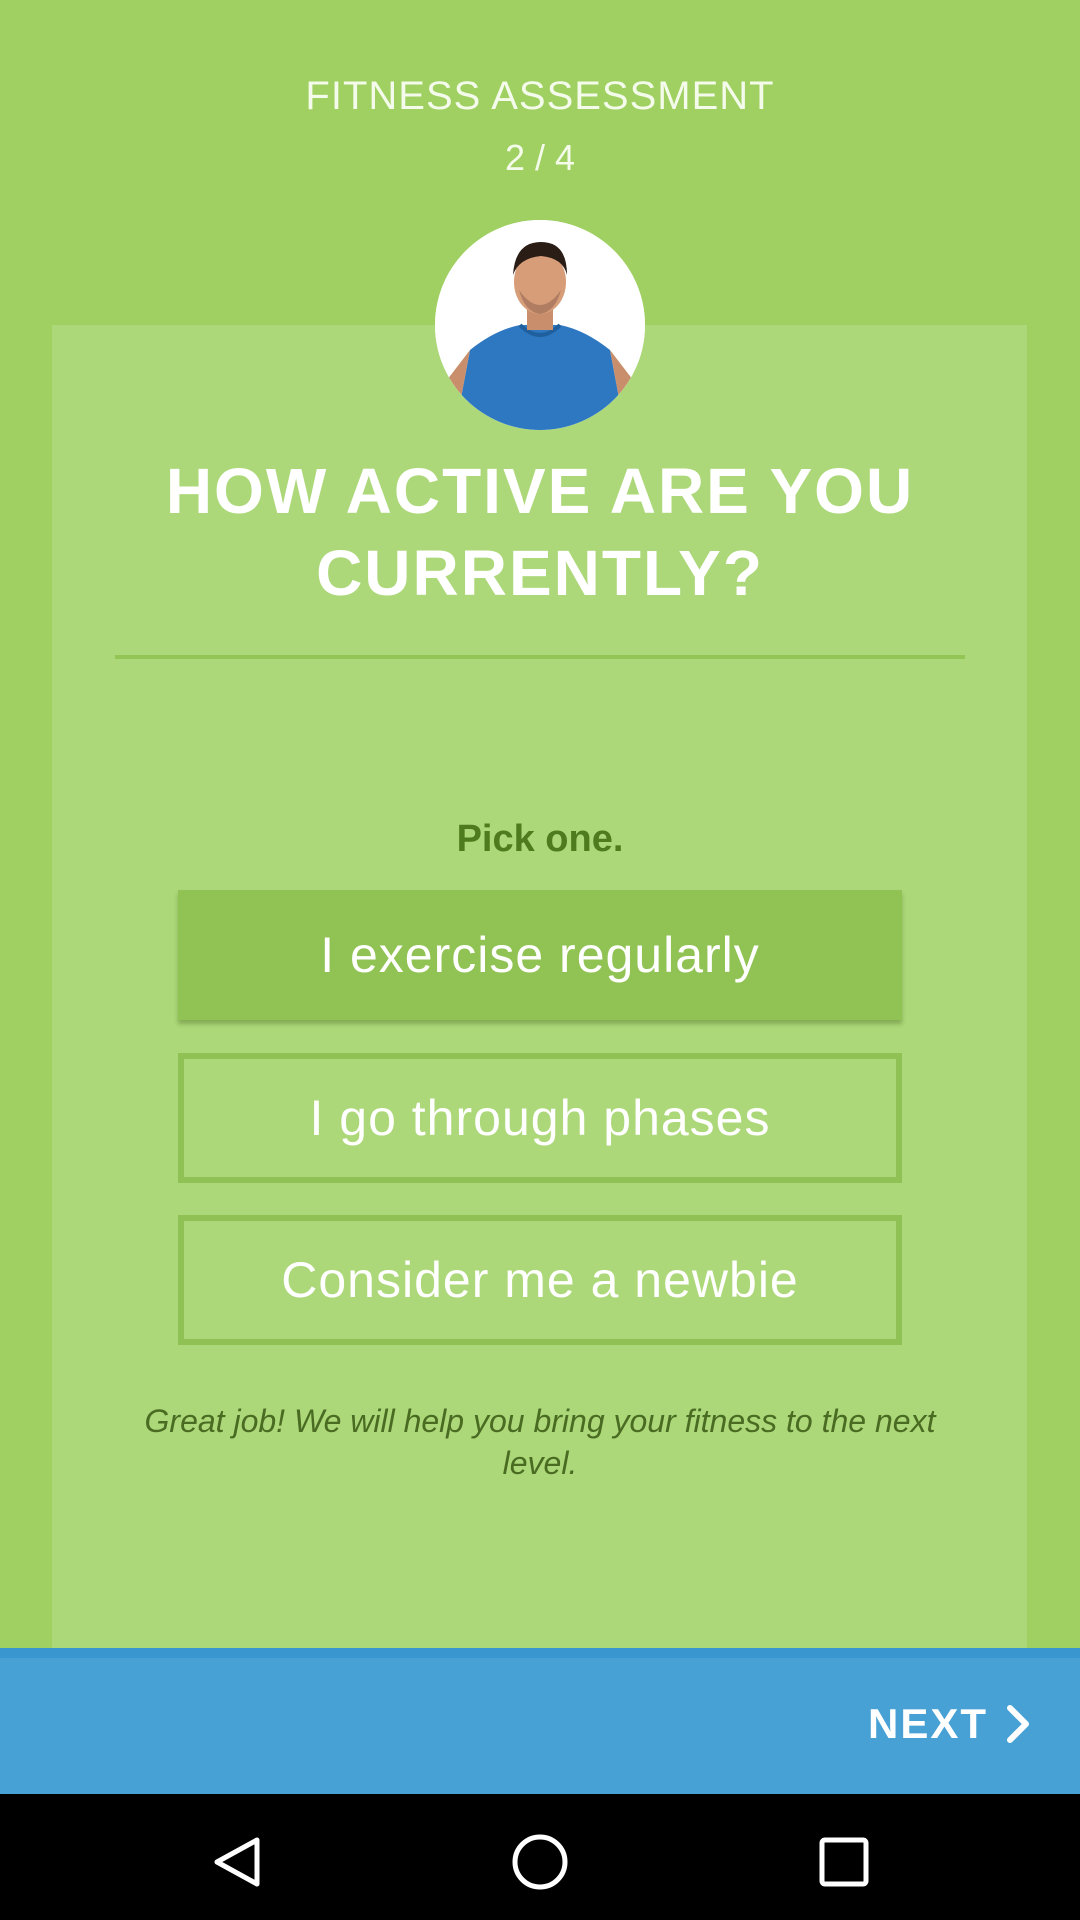 This screenshot has width=1080, height=1920. What do you see at coordinates (540, 96) in the screenshot?
I see `header-title: FITNESS ASSESSMENT` at bounding box center [540, 96].